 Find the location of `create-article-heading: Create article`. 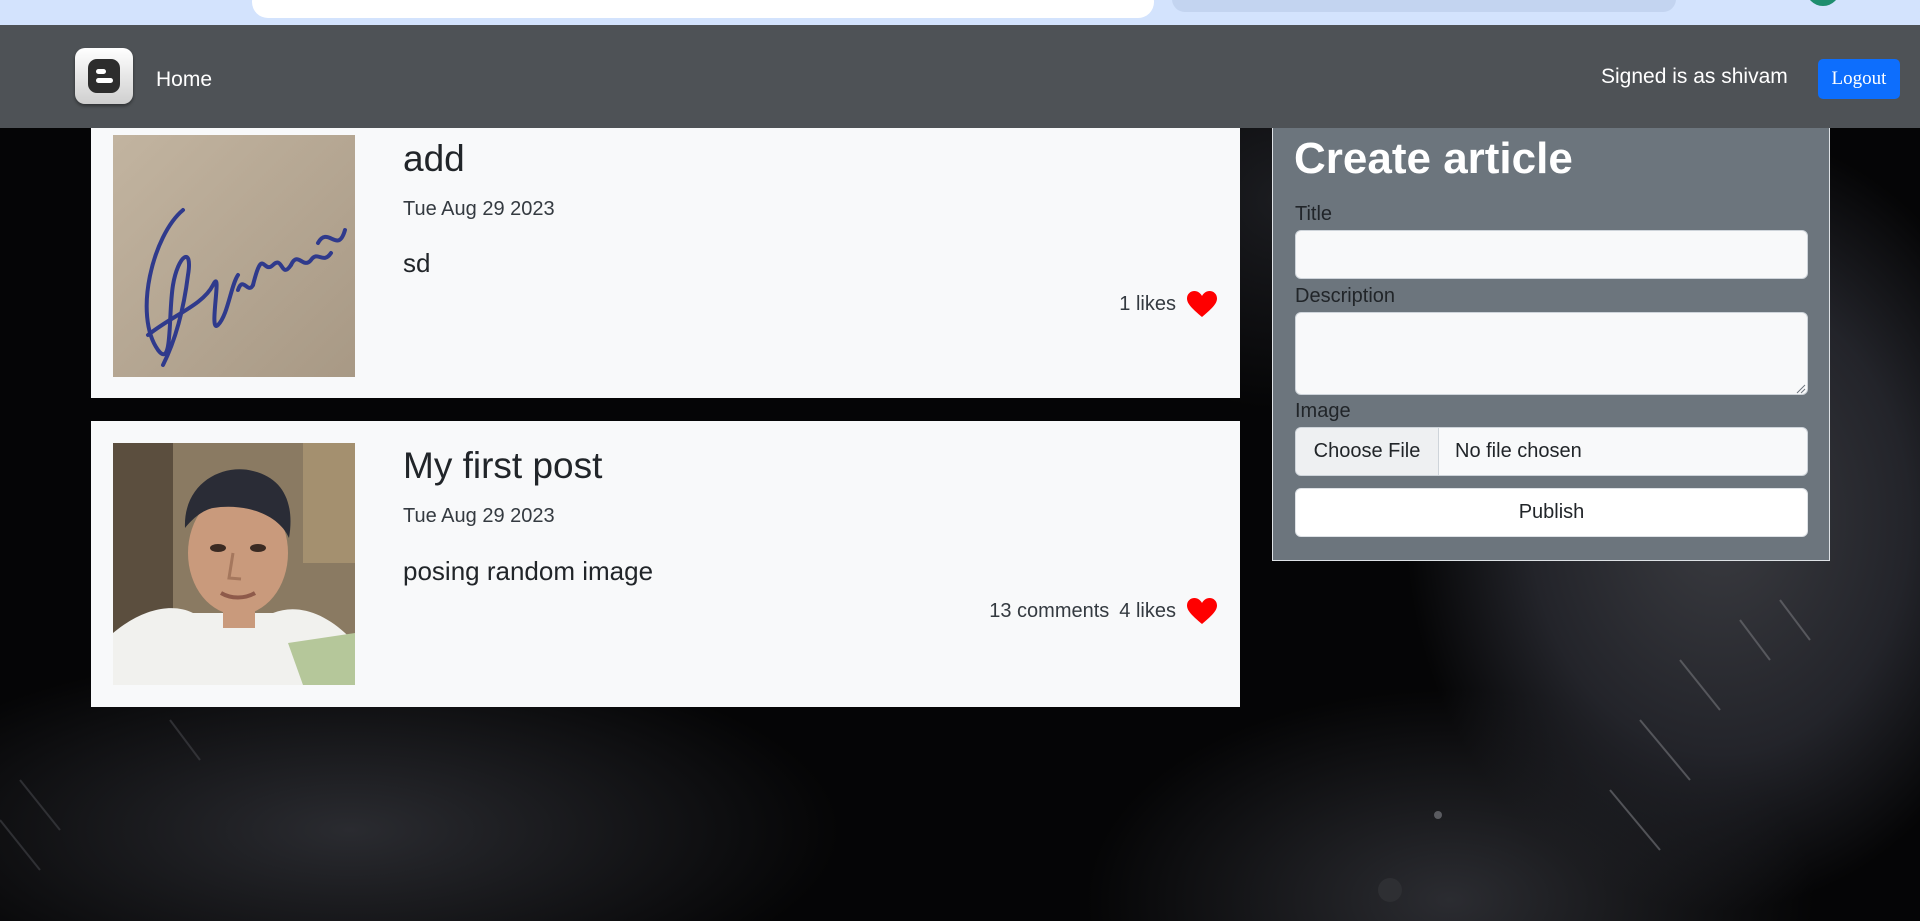

create-article-heading: Create article is located at coordinates (1433, 158).